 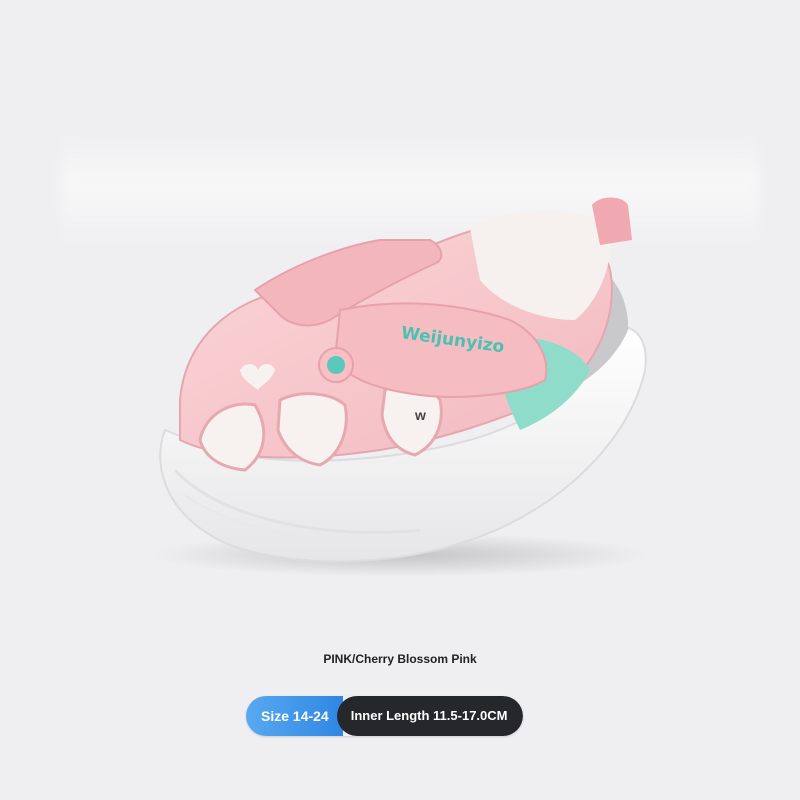 I want to click on size-badge: Size 14-24 Inner Length 11.5-17.0CM, so click(x=385, y=716).